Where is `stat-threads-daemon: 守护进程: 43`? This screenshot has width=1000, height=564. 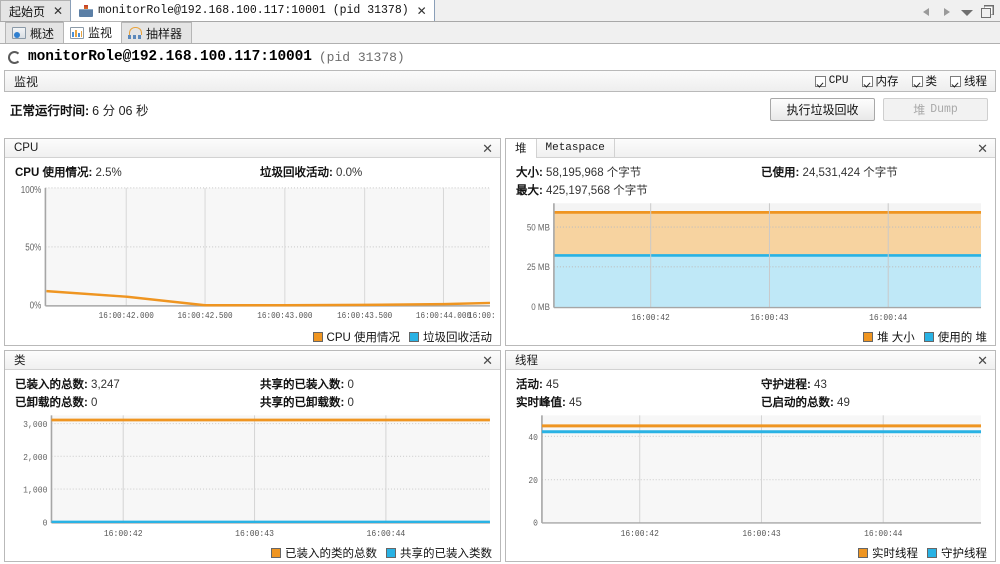
stat-threads-daemon: 守护进程: 43 is located at coordinates (805, 384).